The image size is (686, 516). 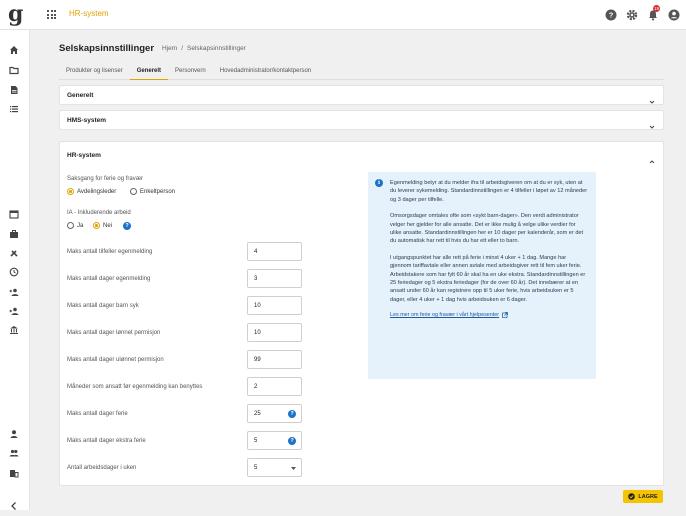 What do you see at coordinates (292, 441) in the screenshot?
I see `extra-vacation-help-icon: ?` at bounding box center [292, 441].